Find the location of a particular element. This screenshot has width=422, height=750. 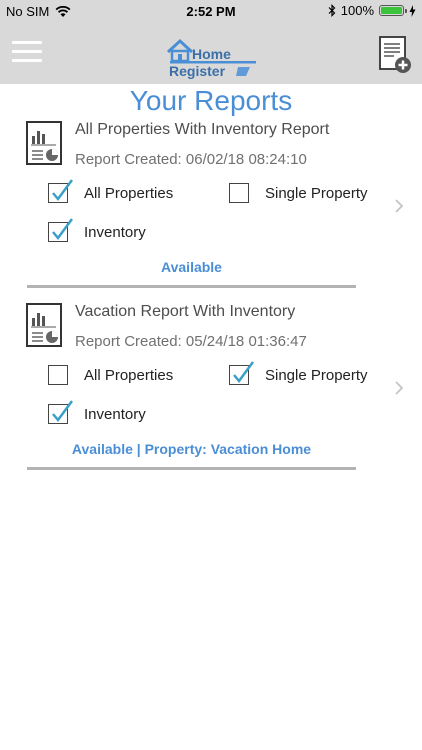

status-right: 100% is located at coordinates (372, 10).